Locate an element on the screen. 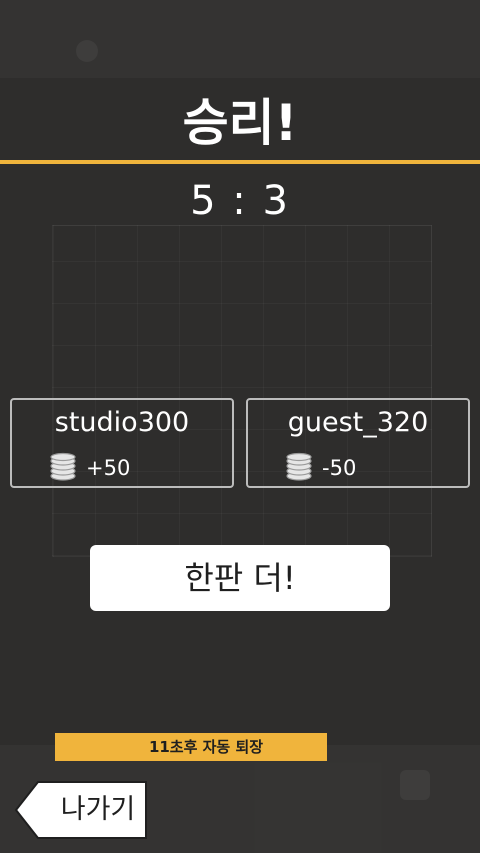  final-score: 5 : 3 is located at coordinates (240, 201).